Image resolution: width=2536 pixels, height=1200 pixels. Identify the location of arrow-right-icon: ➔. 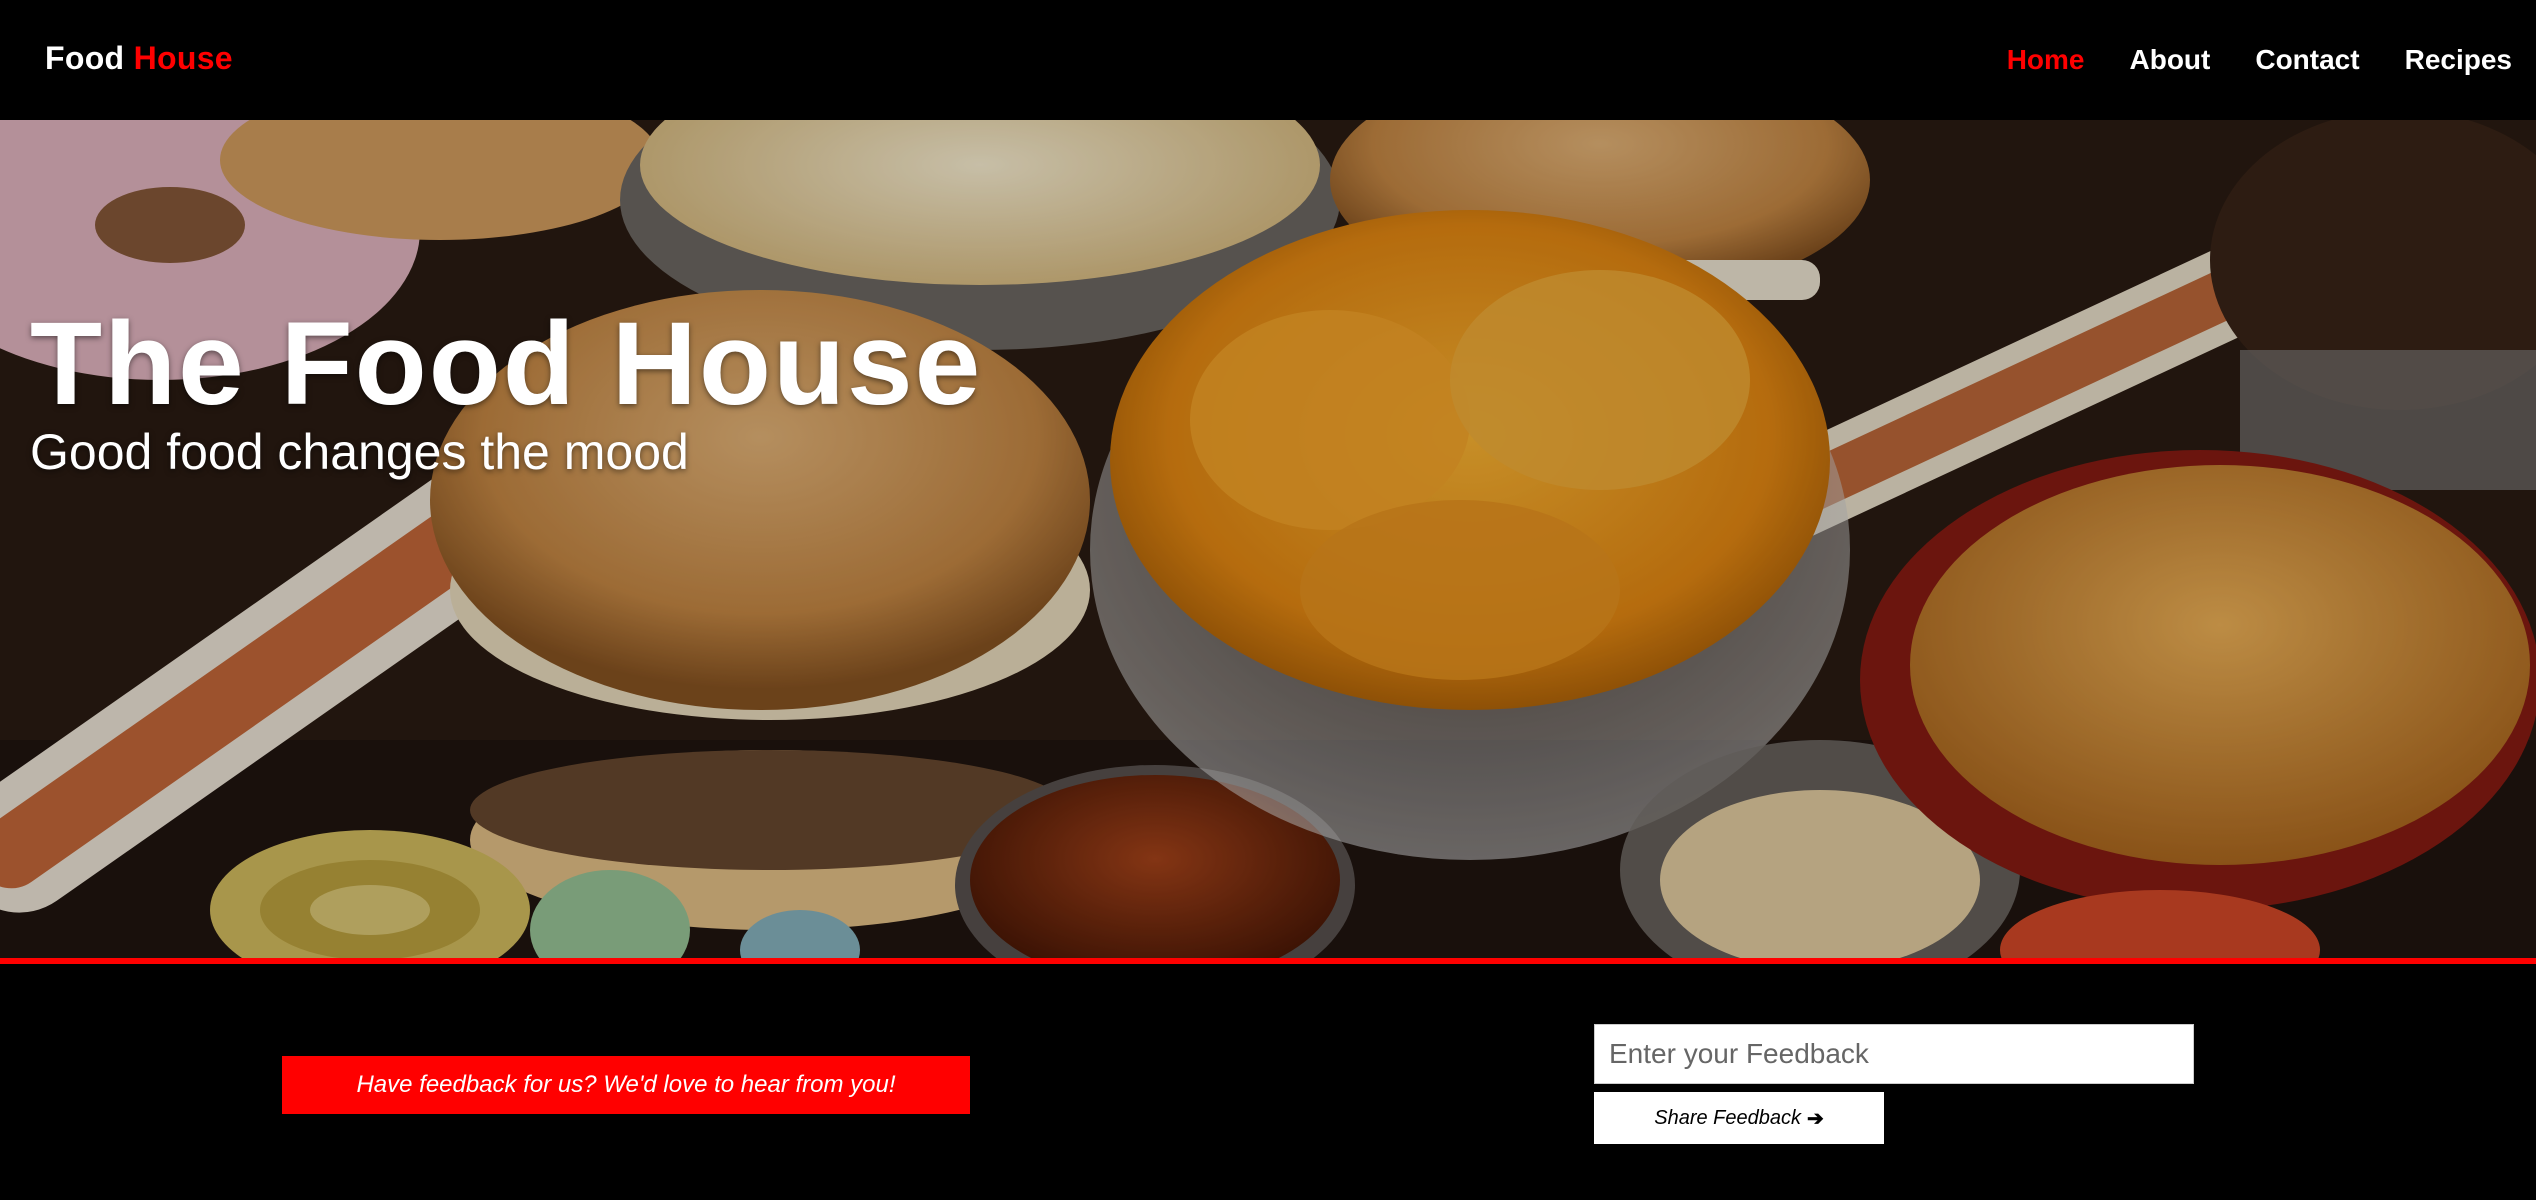
(1815, 1118).